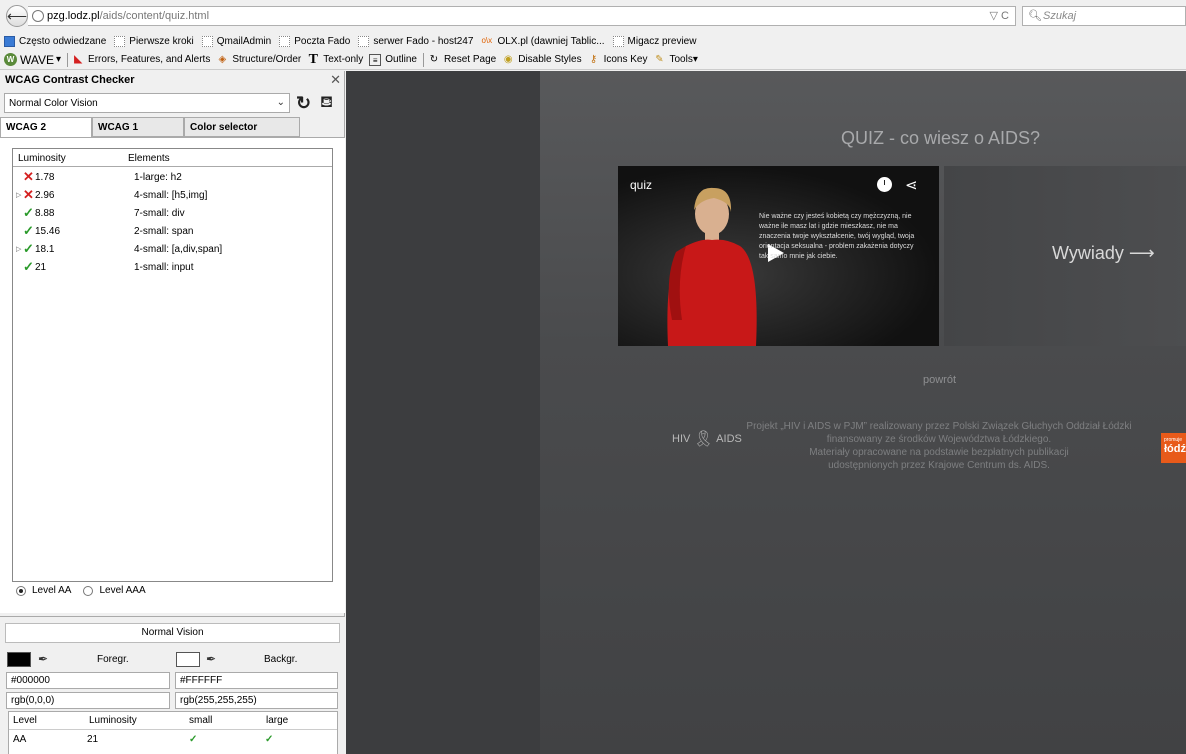 The width and height of the screenshot is (1186, 754). Describe the element at coordinates (172, 158) in the screenshot. I see `results-header: Luminosity Elements` at that location.